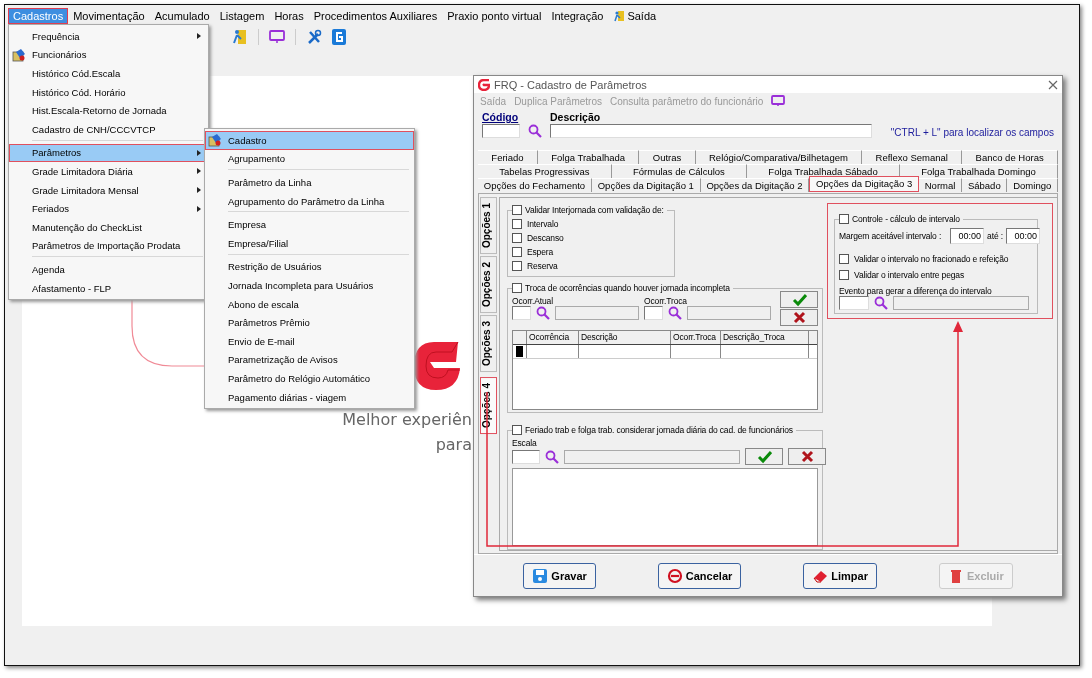 The width and height of the screenshot is (1092, 678). Describe the element at coordinates (182, 16) in the screenshot. I see `menu-bar-item: Acumulado` at that location.